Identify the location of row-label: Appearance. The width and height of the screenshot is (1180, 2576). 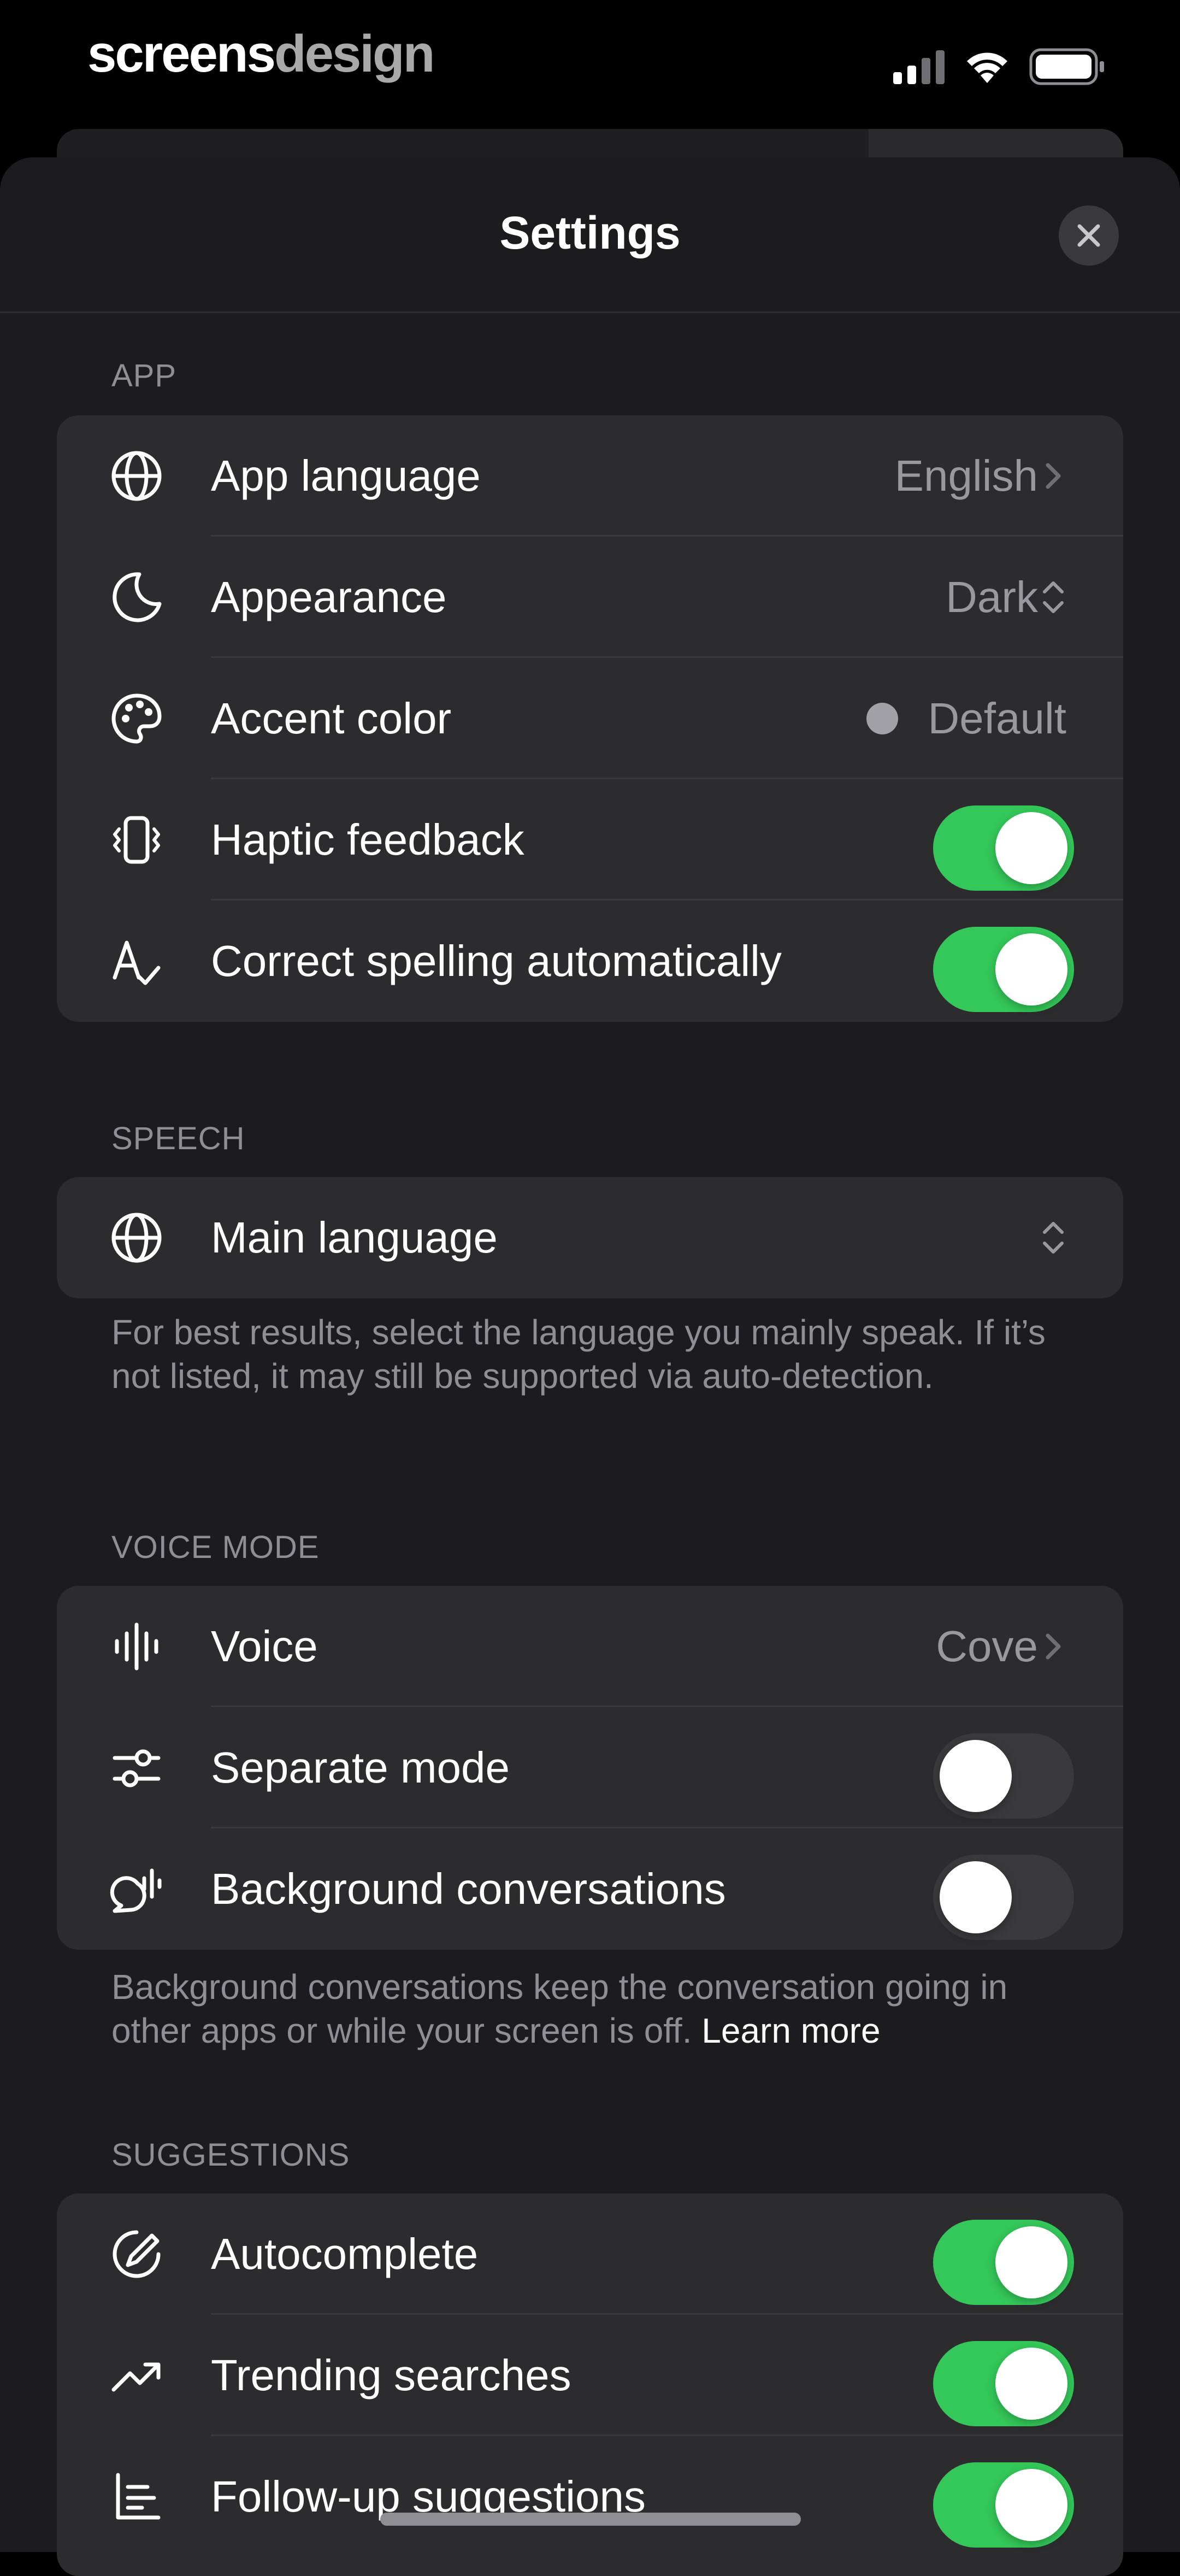
(329, 597).